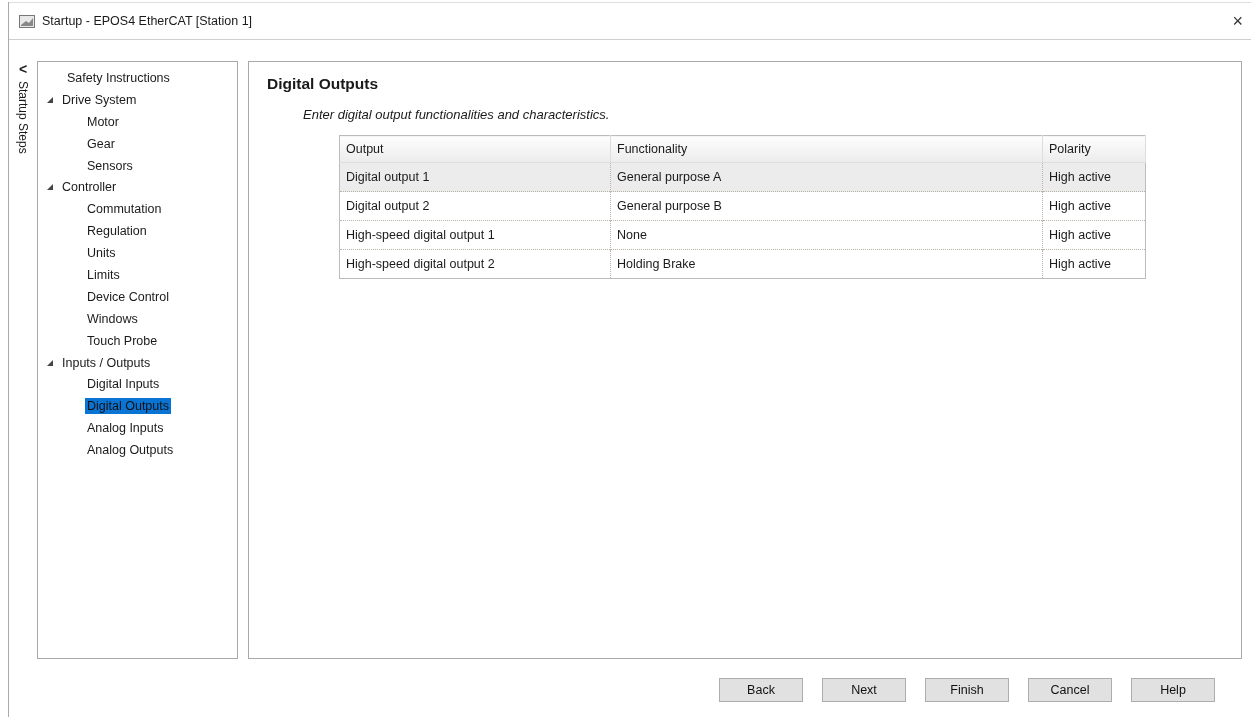 The width and height of the screenshot is (1251, 717). Describe the element at coordinates (101, 143) in the screenshot. I see `tree-item: Gear` at that location.